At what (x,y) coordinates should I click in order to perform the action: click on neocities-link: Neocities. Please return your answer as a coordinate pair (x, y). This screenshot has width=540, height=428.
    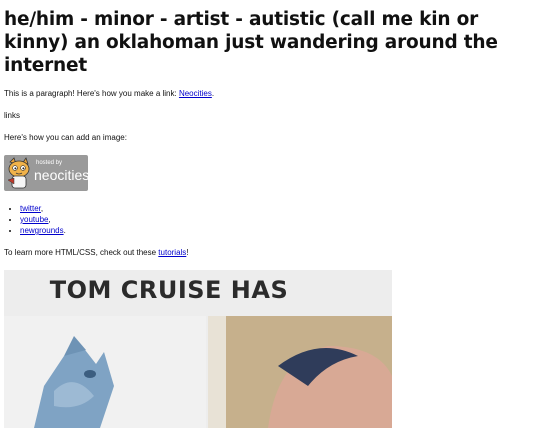
    Looking at the image, I should click on (195, 93).